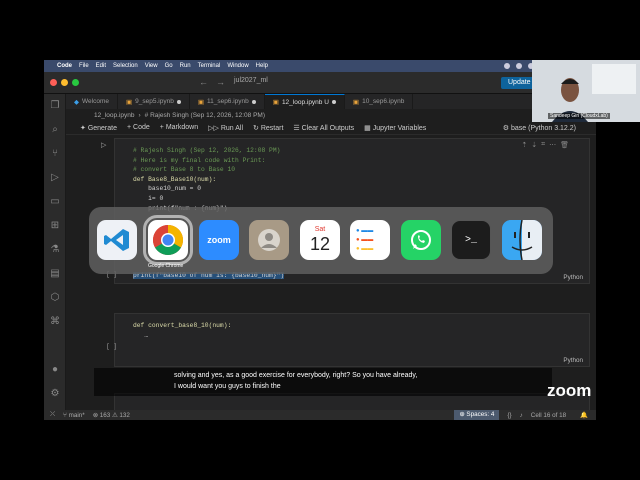  I want to click on menu-window: Window, so click(237, 66).